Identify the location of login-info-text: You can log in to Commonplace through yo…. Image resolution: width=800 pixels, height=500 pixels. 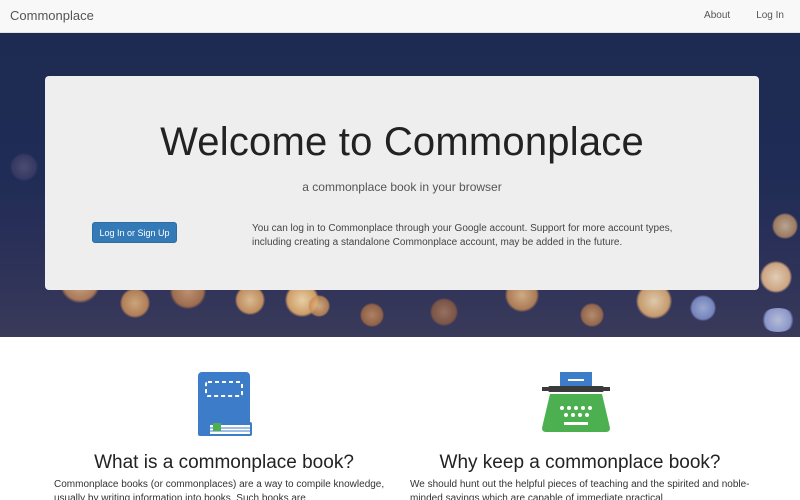
(462, 235).